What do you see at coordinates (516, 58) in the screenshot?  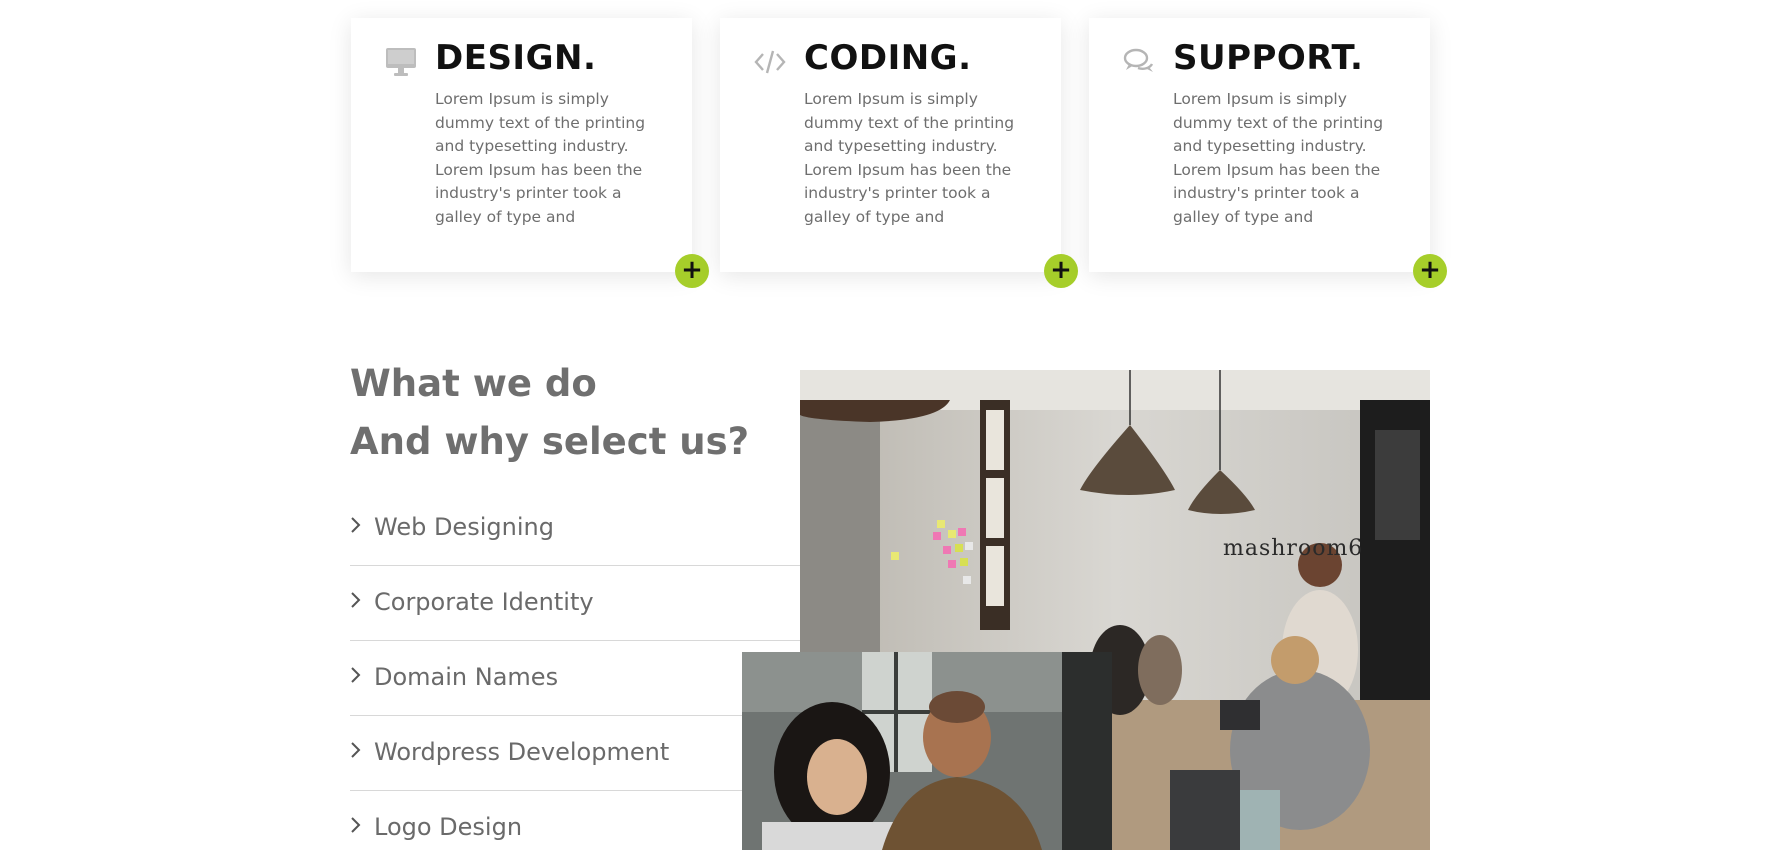 I see `card-title: DESIGN.` at bounding box center [516, 58].